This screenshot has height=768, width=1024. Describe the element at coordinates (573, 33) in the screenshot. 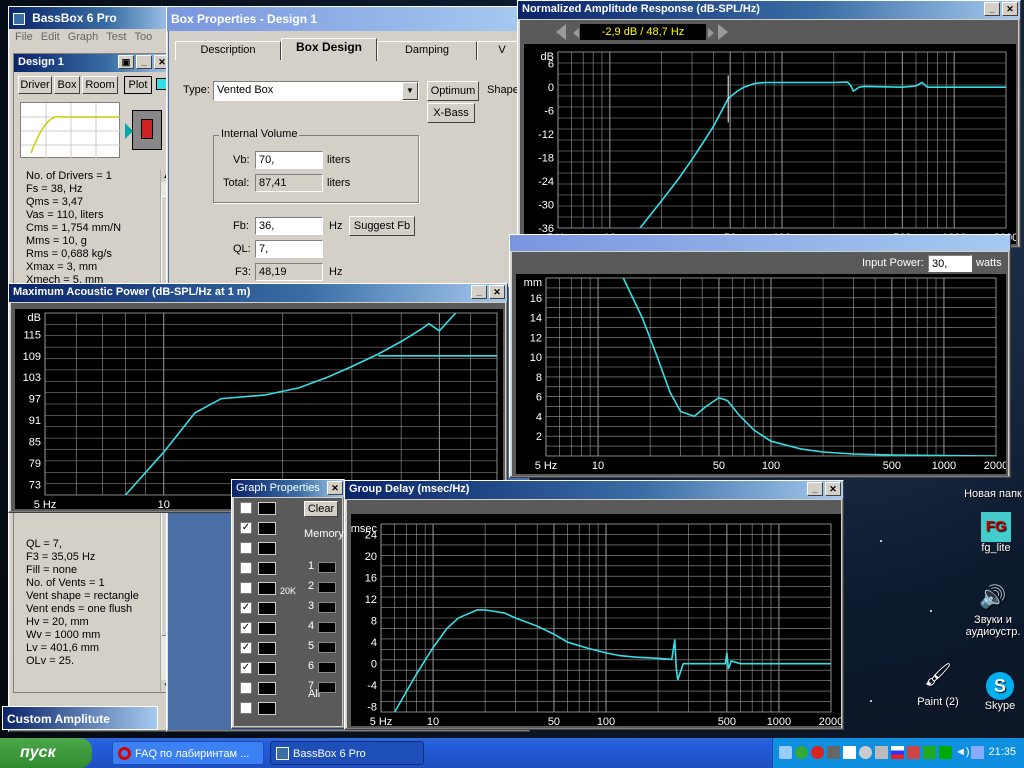

I see `cursor-left-small-icon` at that location.